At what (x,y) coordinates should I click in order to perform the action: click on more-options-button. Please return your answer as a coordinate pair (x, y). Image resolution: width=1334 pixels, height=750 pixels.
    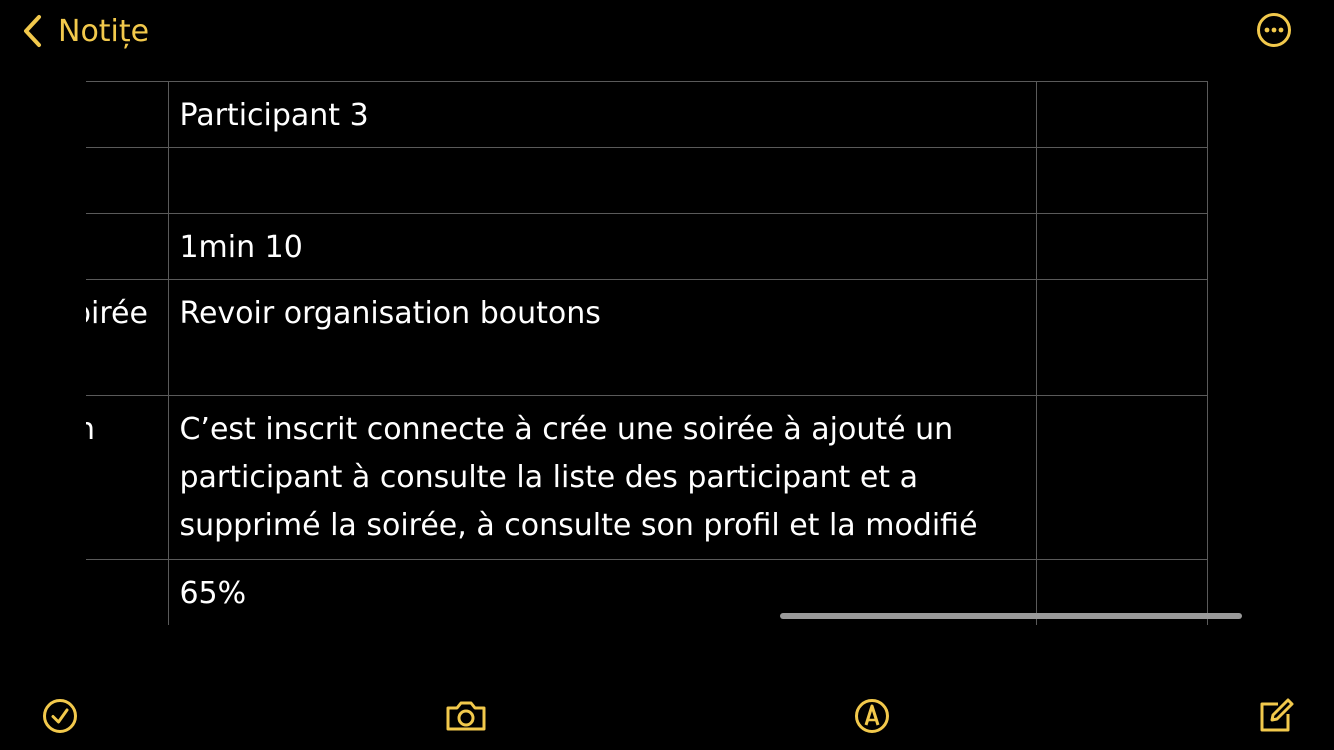
    Looking at the image, I should click on (1274, 30).